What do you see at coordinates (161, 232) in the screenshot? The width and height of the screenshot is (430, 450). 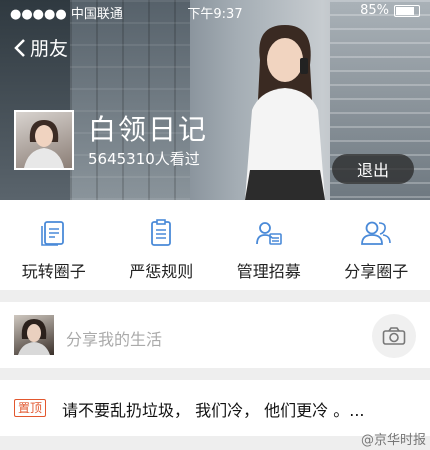 I see `clipboard-icon` at bounding box center [161, 232].